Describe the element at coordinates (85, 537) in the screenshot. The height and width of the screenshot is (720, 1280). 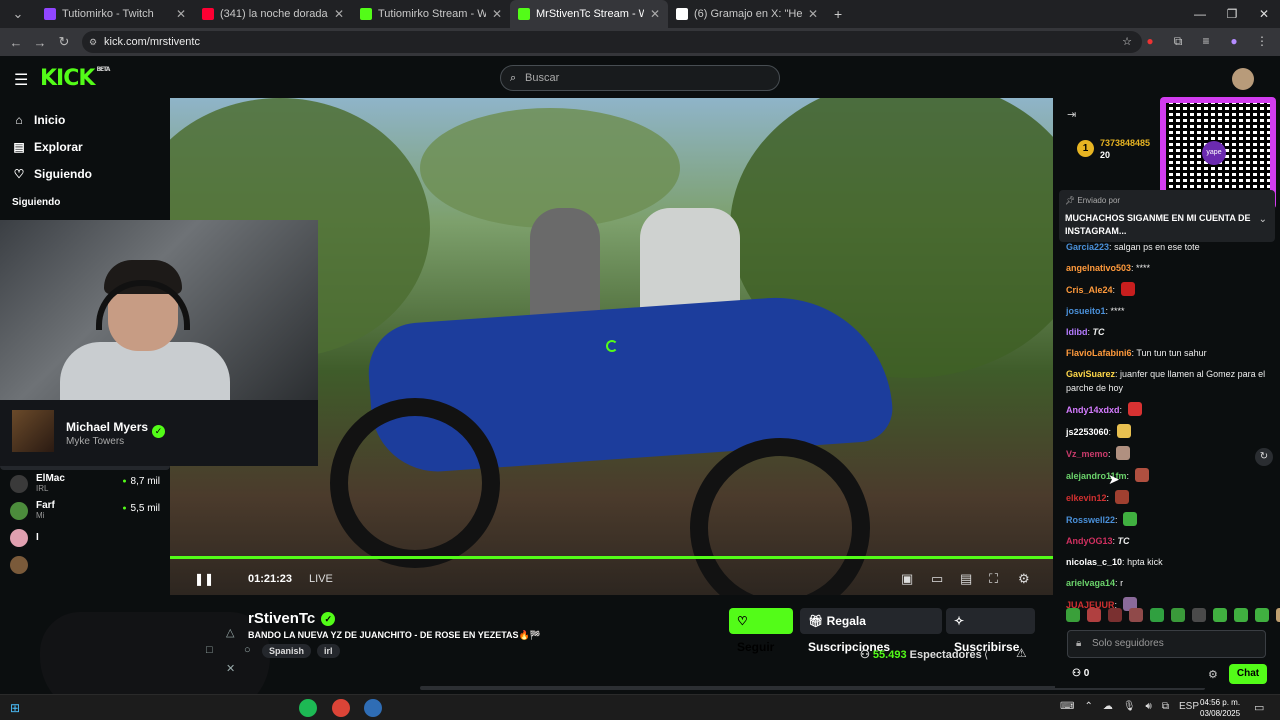
I see `following-channel-item: I` at that location.